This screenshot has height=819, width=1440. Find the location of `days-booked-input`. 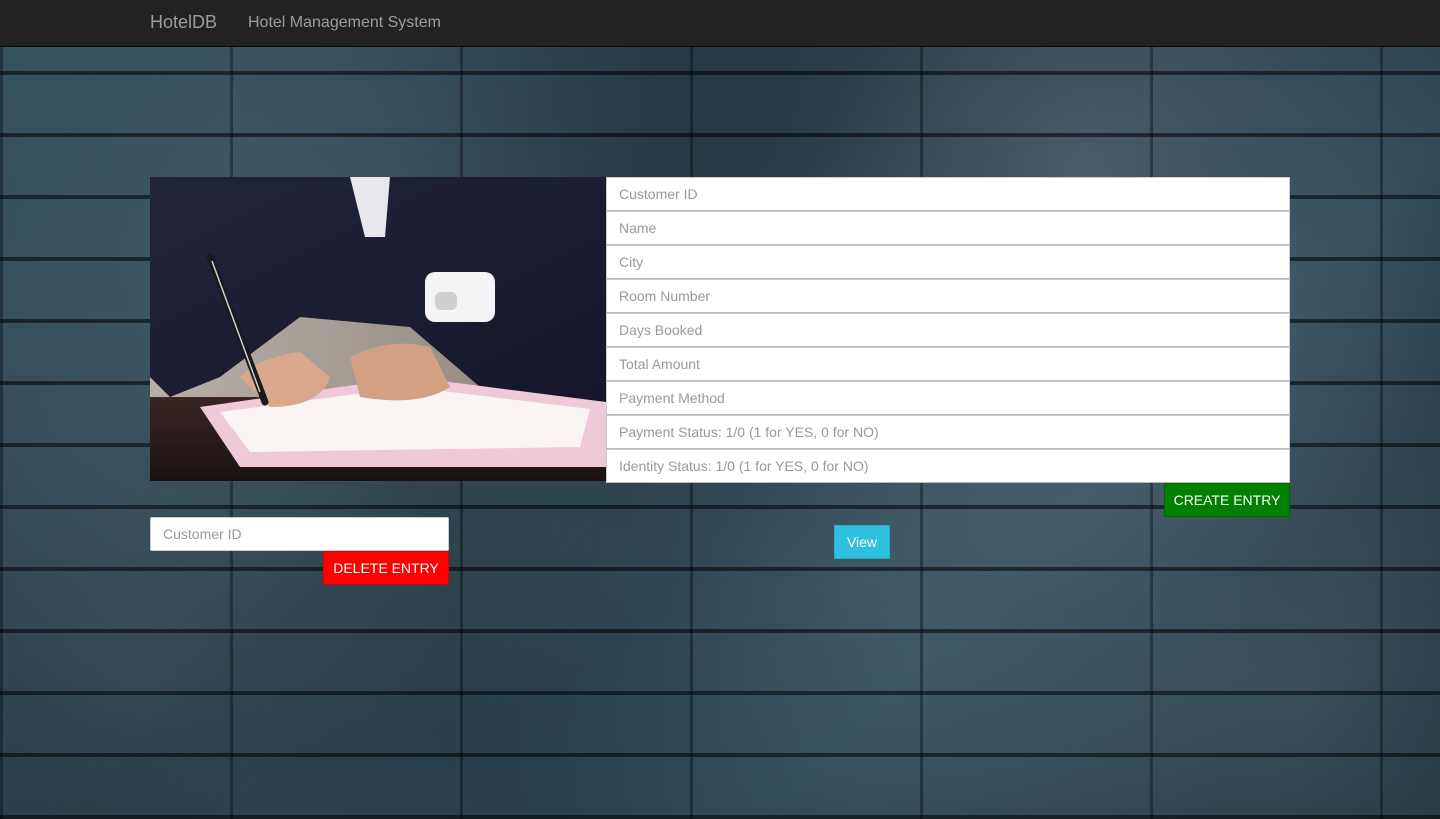

days-booked-input is located at coordinates (948, 330).